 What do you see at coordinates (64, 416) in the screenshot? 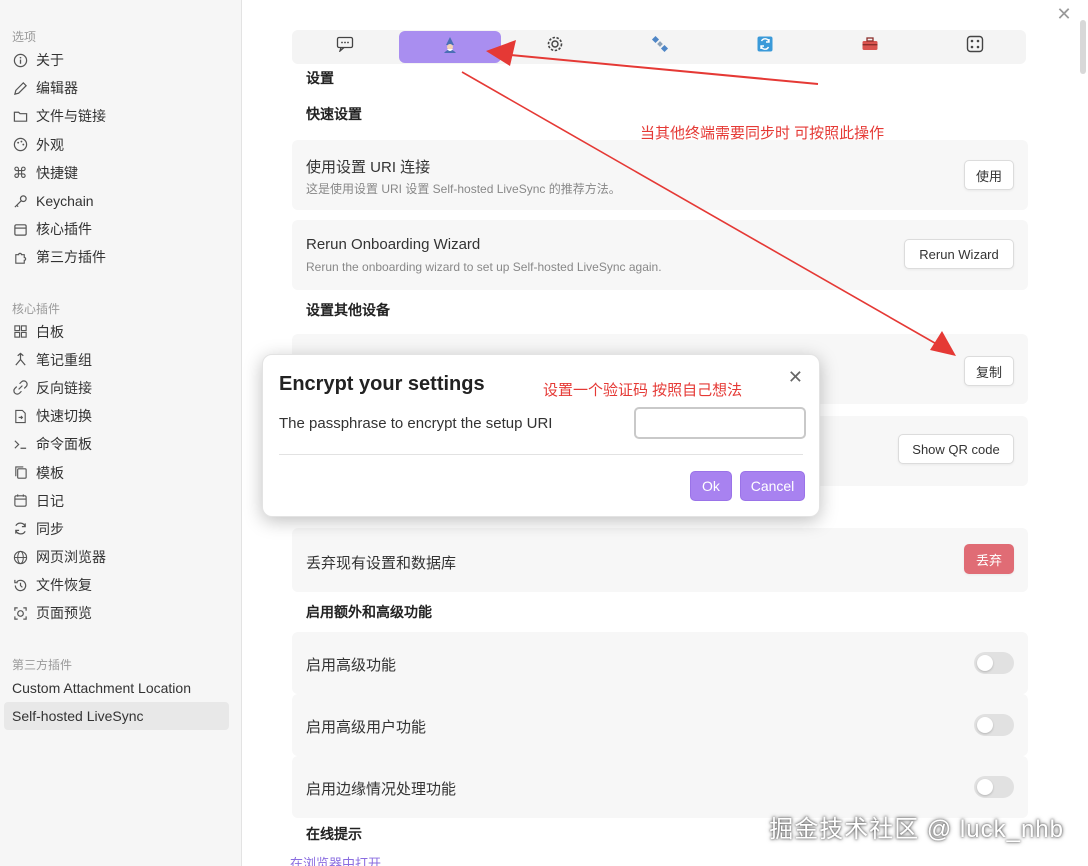
I see `sidebar-item-label: 快速切换` at bounding box center [64, 416].